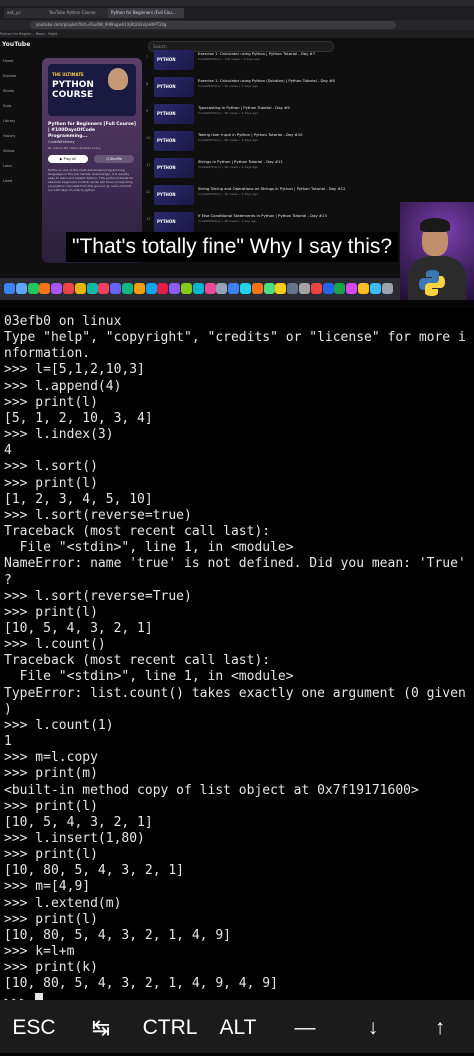  What do you see at coordinates (51, 758) in the screenshot?
I see `terminal-line: >>> m=l.copy` at bounding box center [51, 758].